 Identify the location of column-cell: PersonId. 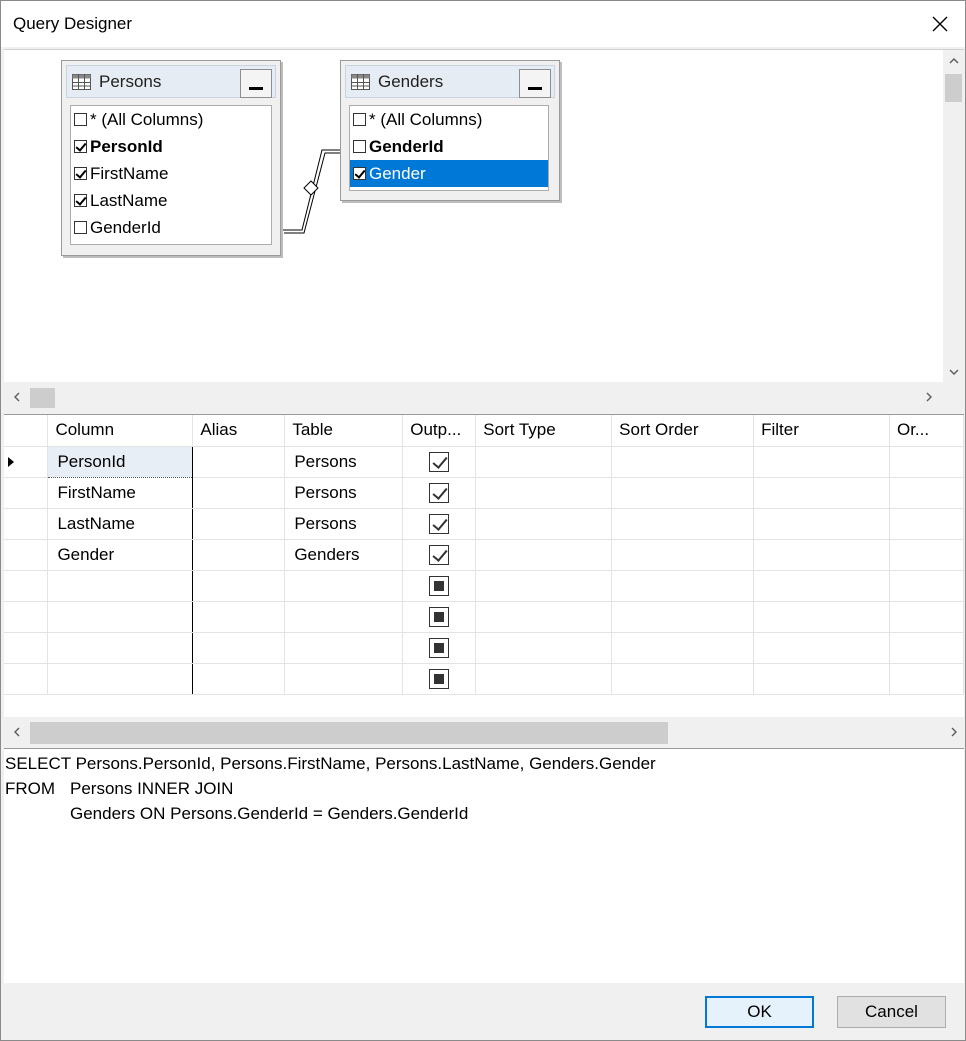
(120, 461).